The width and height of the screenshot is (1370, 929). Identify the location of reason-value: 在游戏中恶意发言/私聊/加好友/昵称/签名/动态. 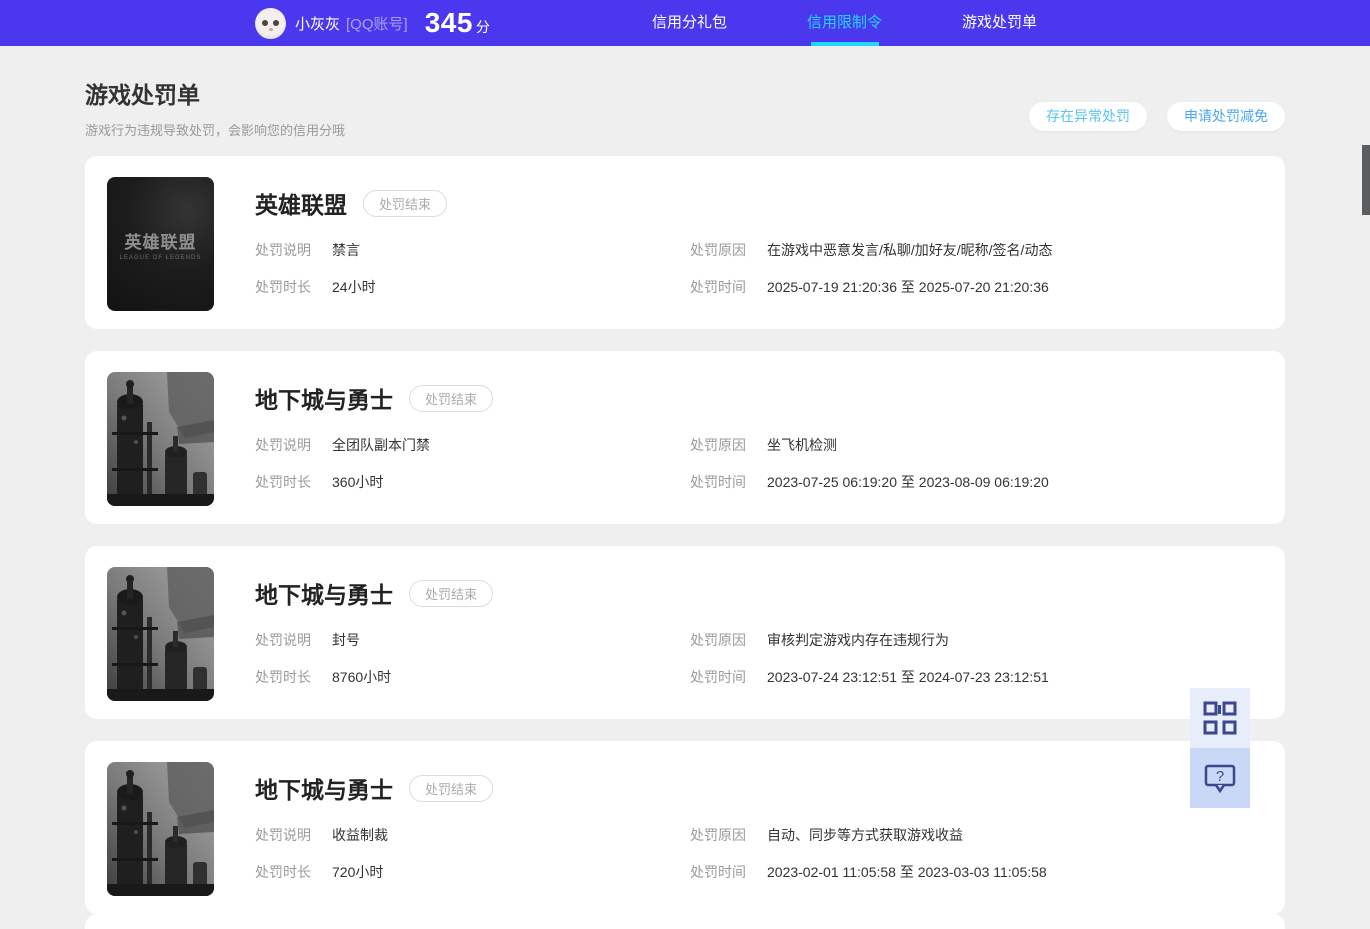
(910, 250).